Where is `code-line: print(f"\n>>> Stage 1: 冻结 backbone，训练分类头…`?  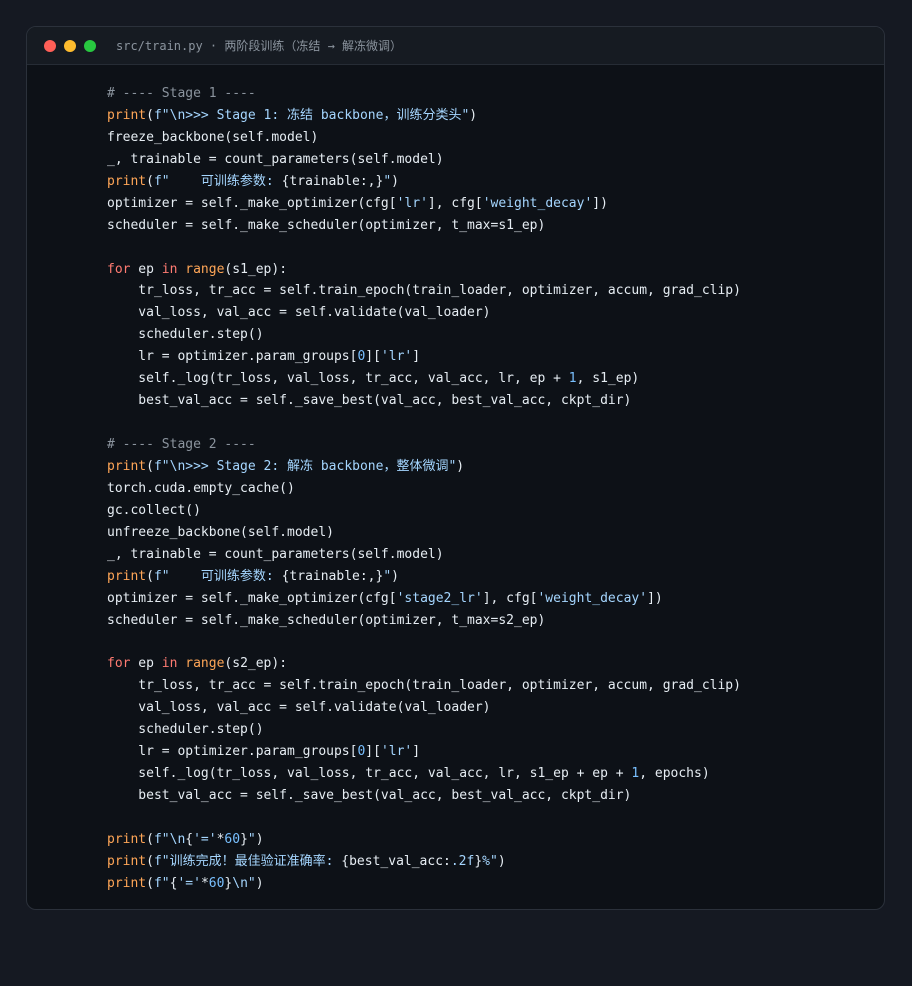 code-line: print(f"\n>>> Stage 1: 冻结 backbone，训练分类头… is located at coordinates (424, 116).